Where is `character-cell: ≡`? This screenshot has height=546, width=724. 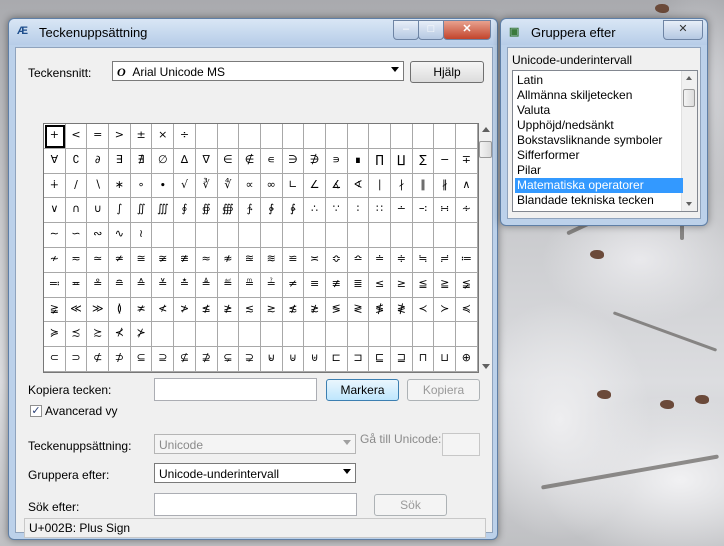 character-cell: ≡ is located at coordinates (315, 285).